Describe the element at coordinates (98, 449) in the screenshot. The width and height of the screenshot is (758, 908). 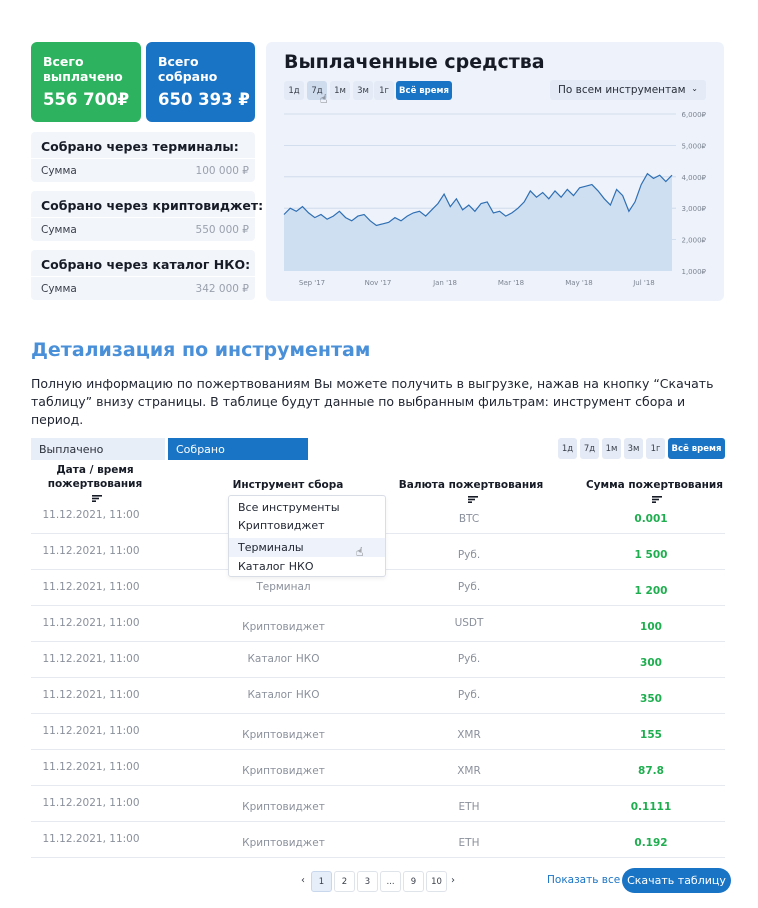
I see `tab-paid: Выплачено` at that location.